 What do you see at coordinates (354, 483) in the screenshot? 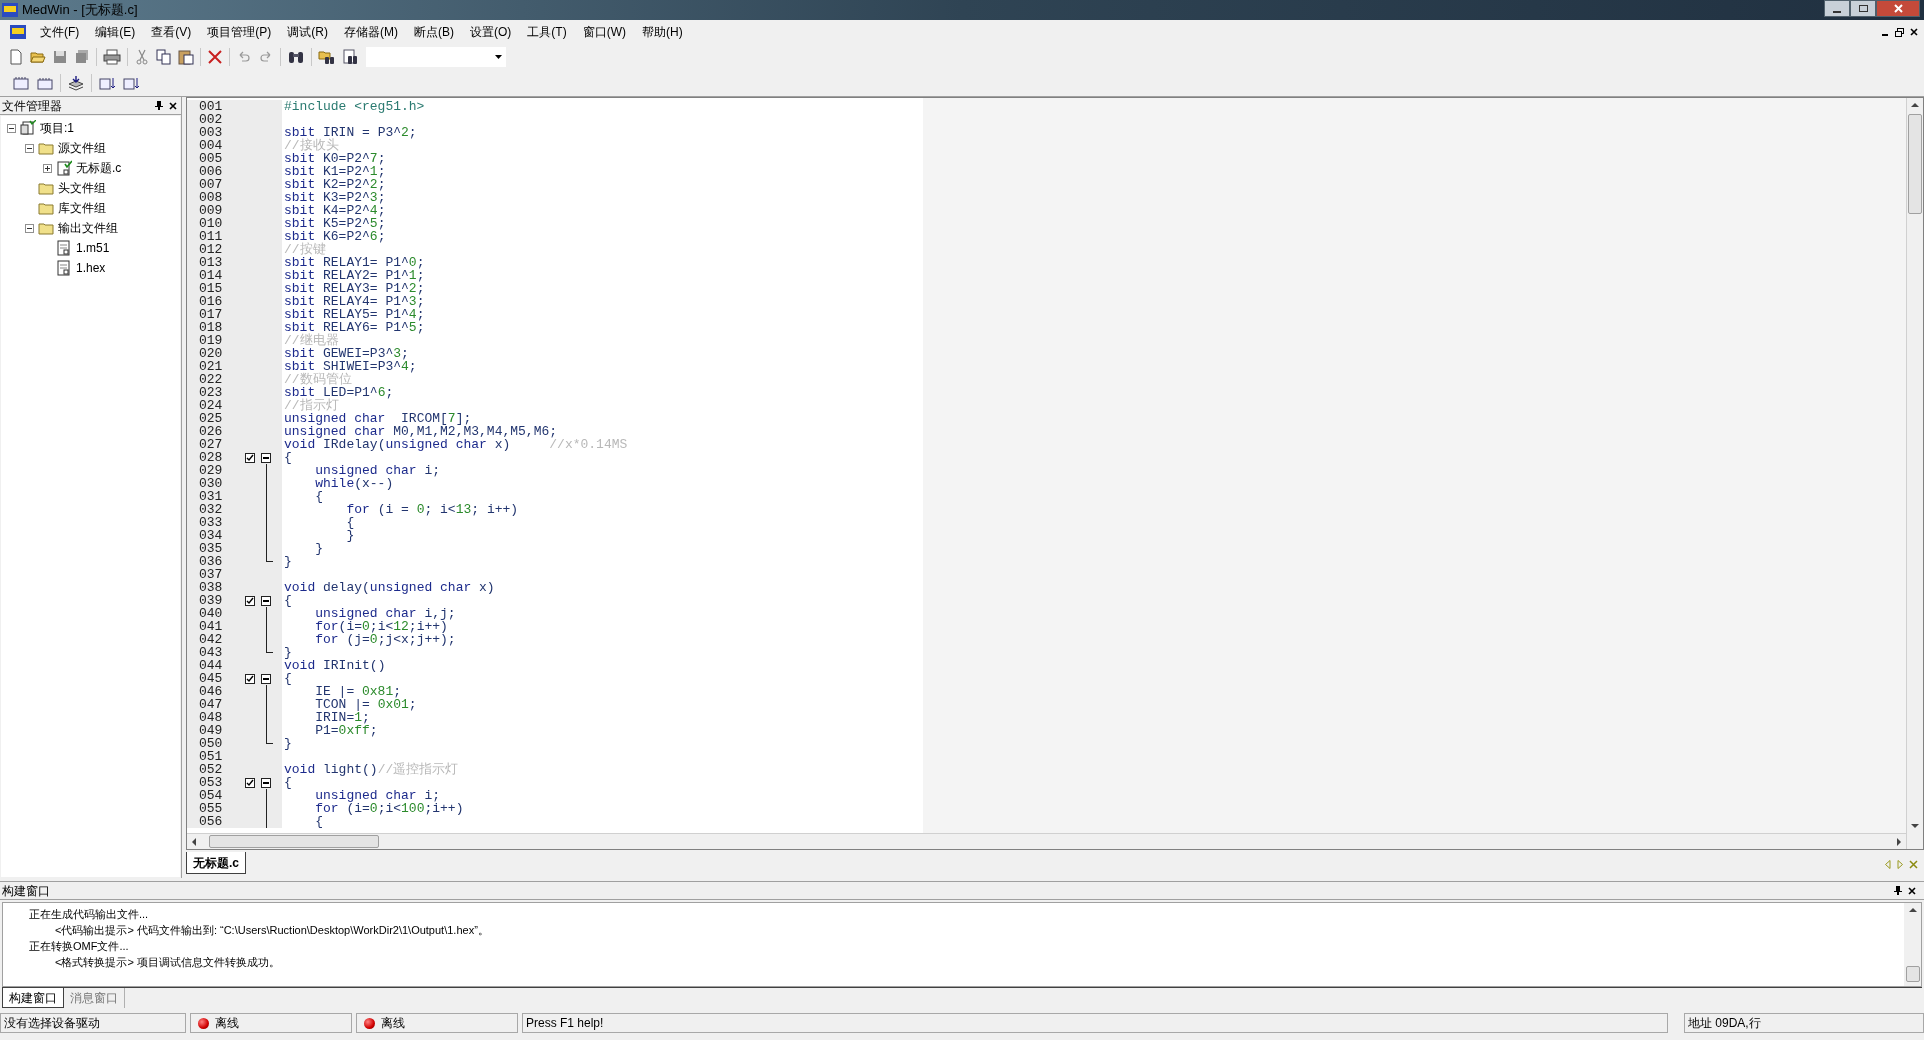
I see `code-line: while(x--)` at bounding box center [354, 483].